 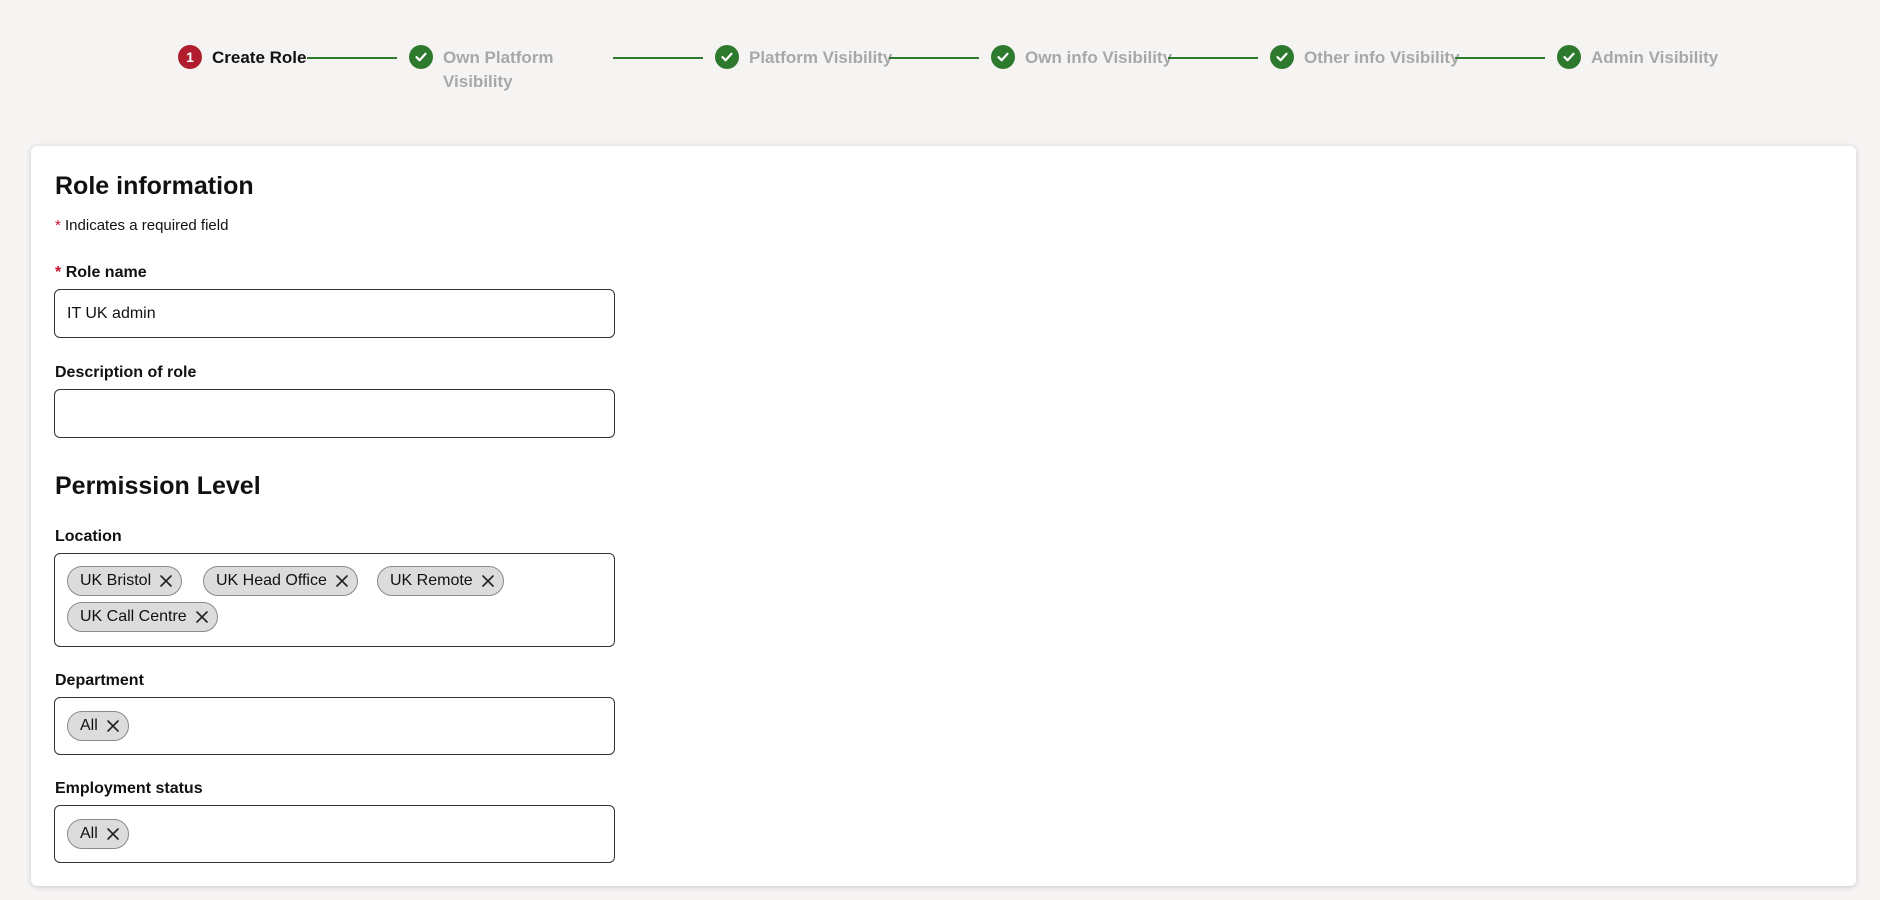 What do you see at coordinates (334, 726) in the screenshot?
I see `department-multiselect: All` at bounding box center [334, 726].